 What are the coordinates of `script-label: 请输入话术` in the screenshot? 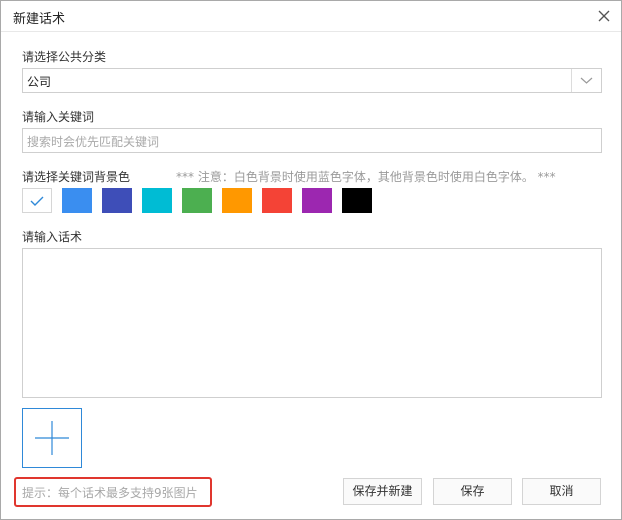 It's located at (52, 237).